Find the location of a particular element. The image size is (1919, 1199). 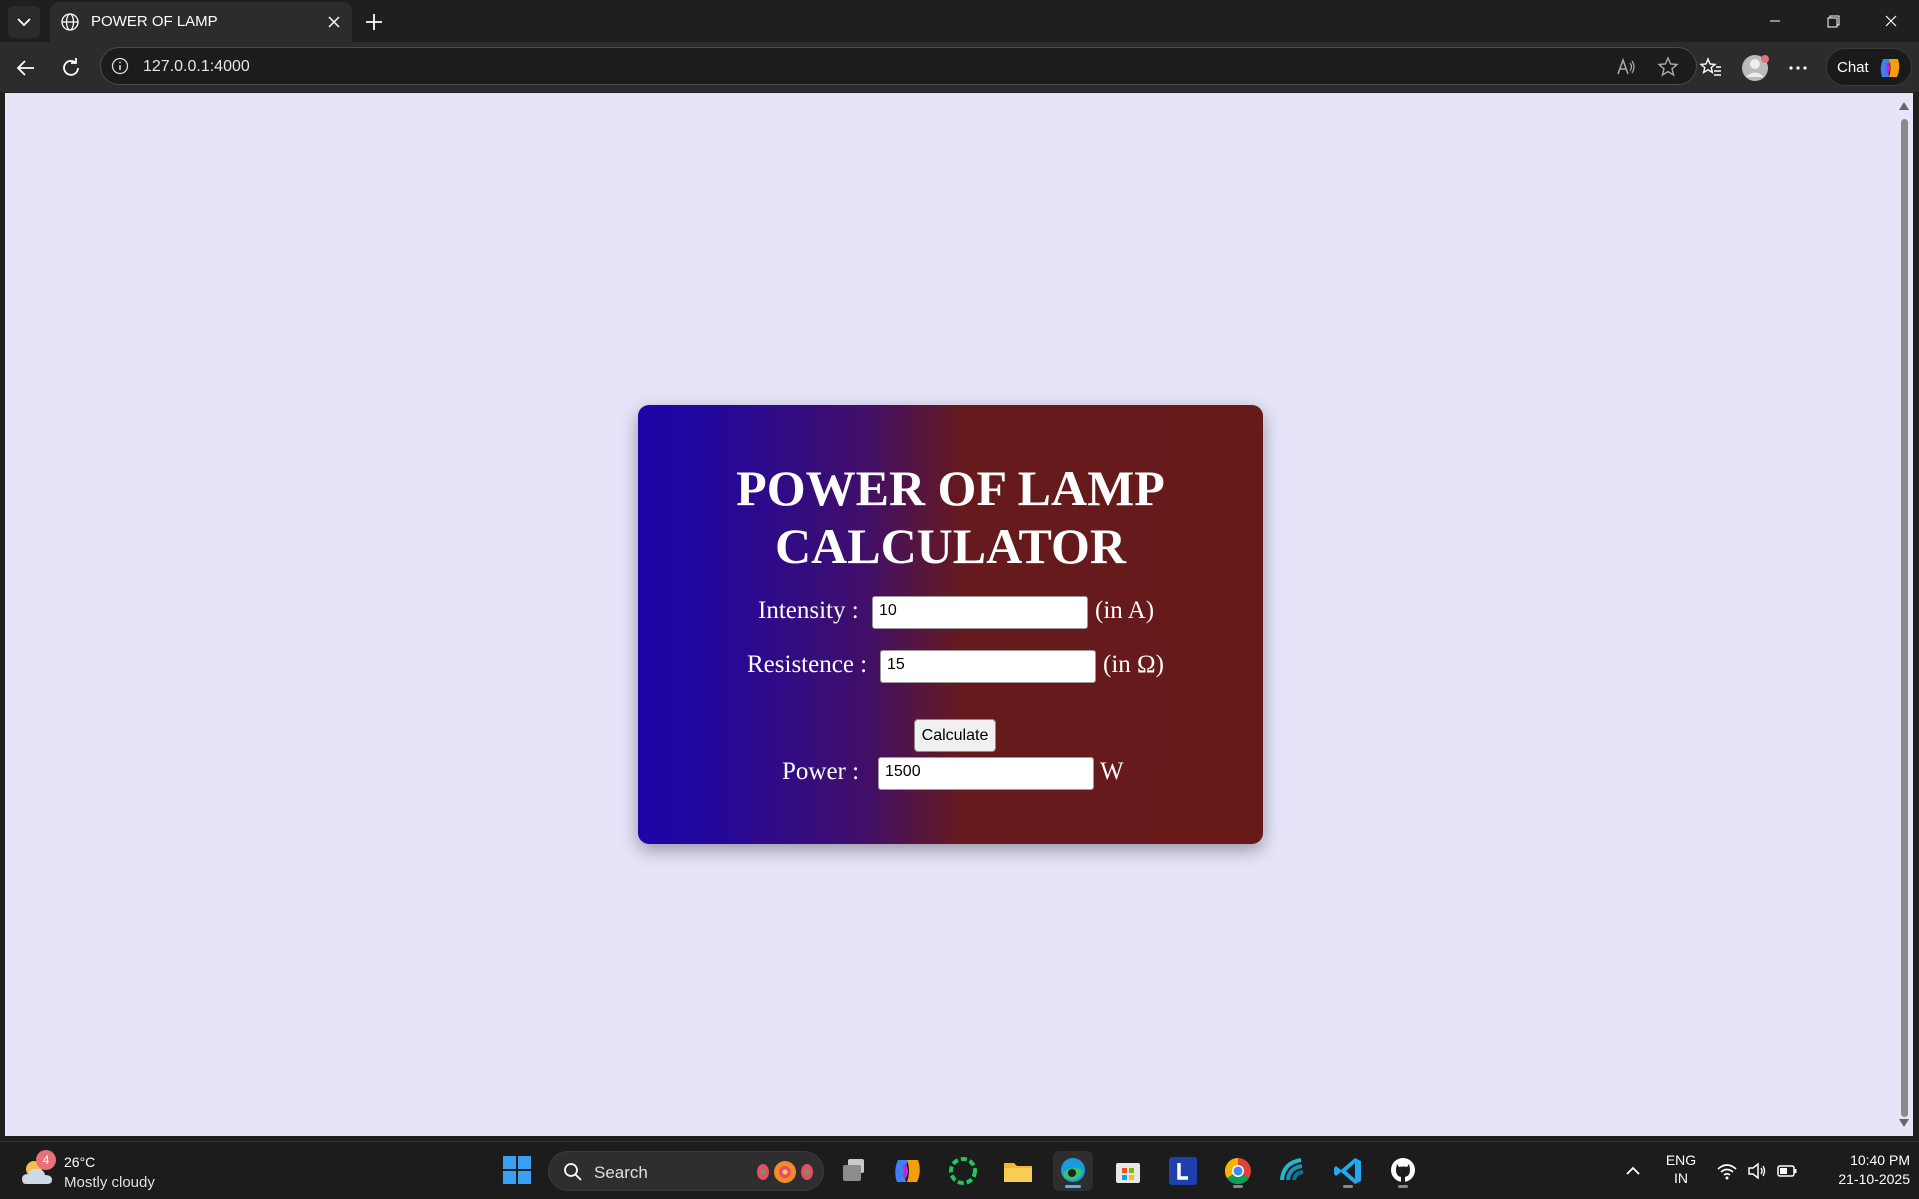

reload-button is located at coordinates (71, 68).